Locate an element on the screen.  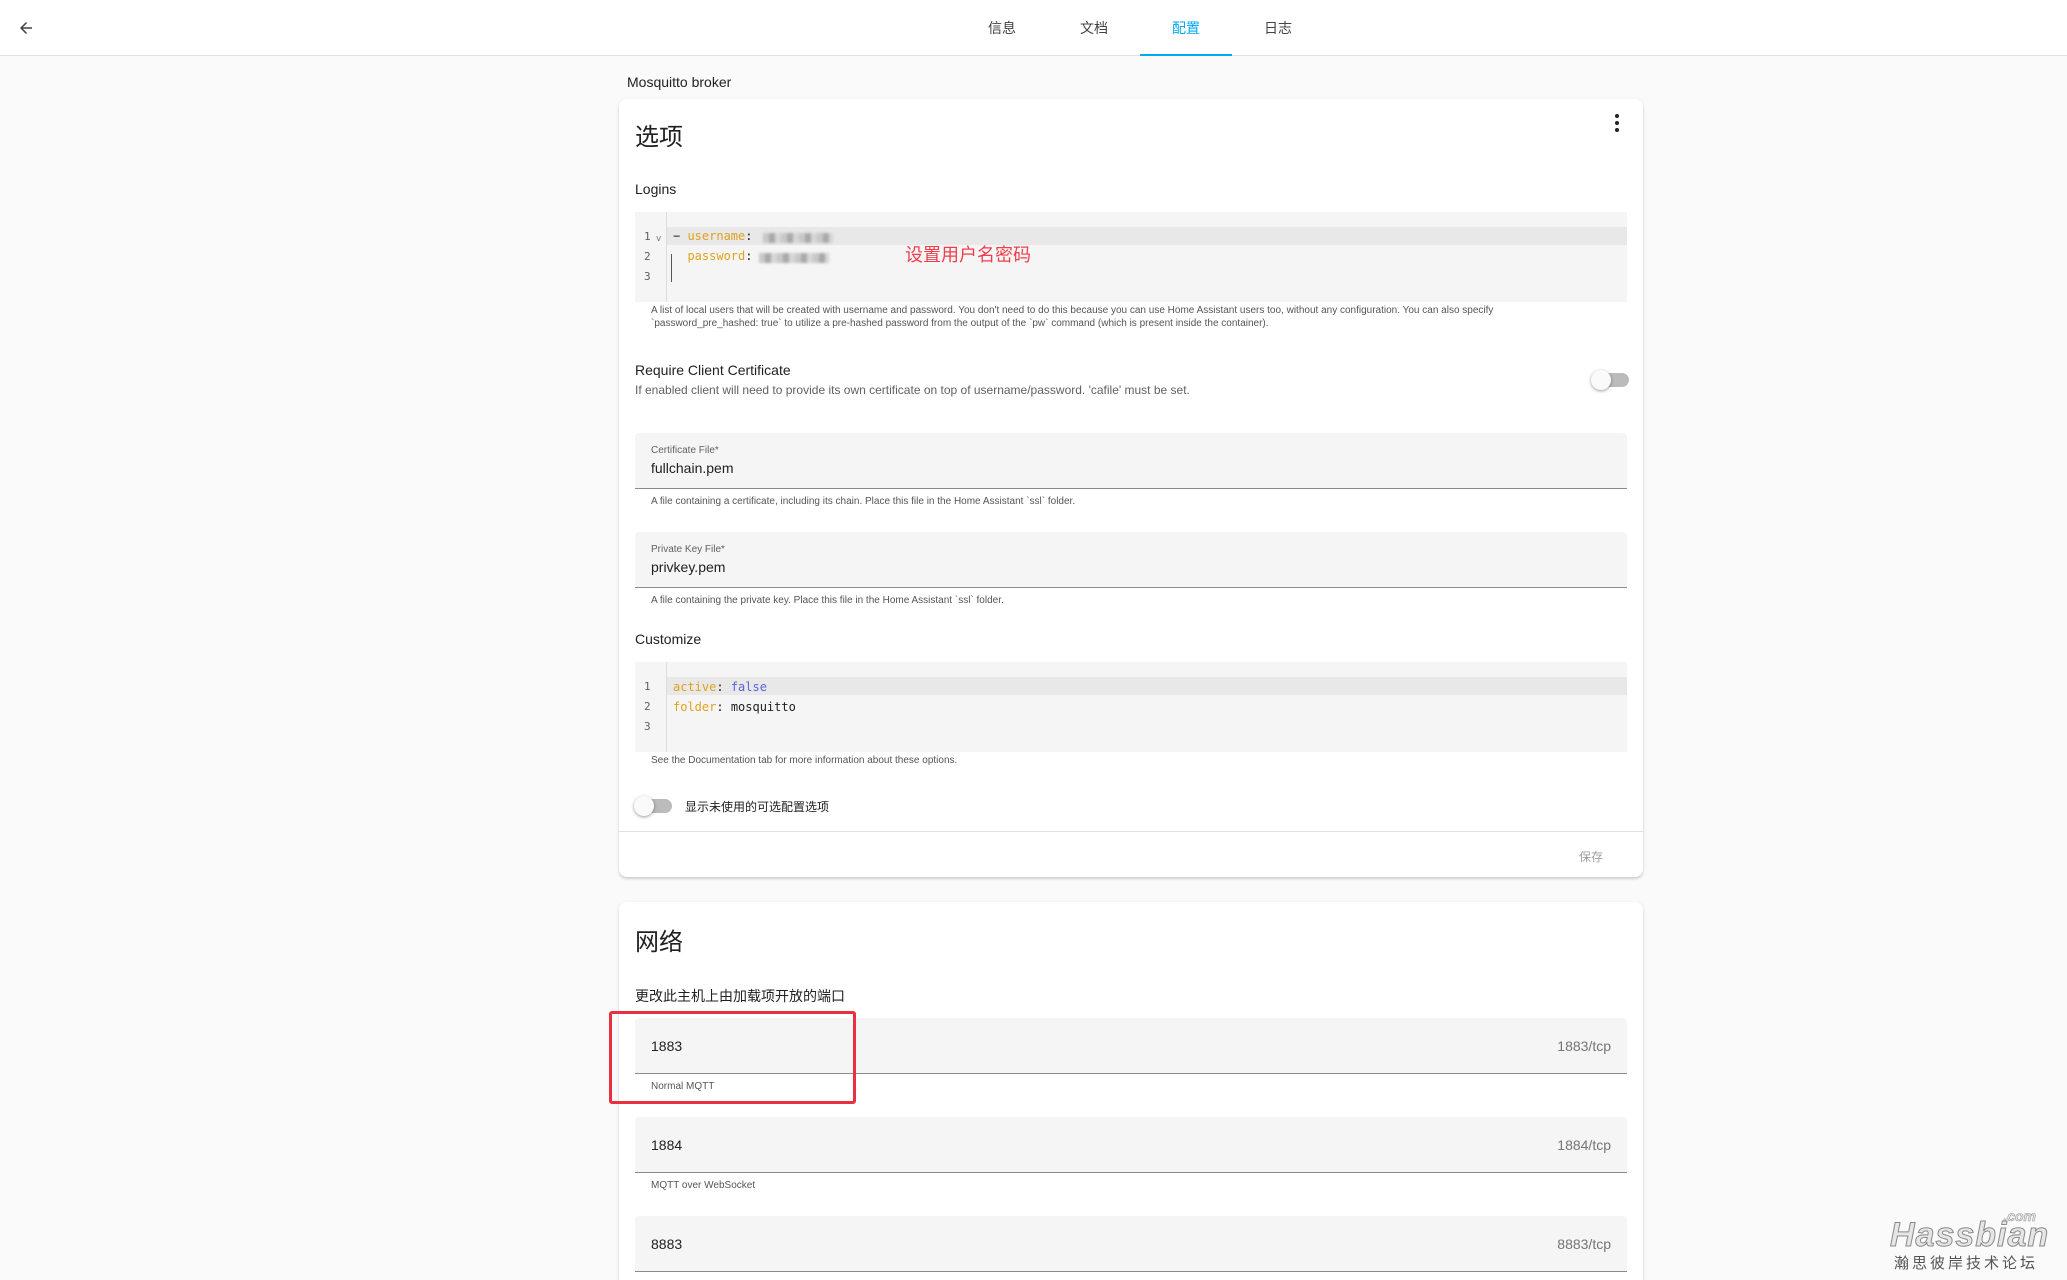
certificate-file-value: fullchain.pem is located at coordinates (692, 468).